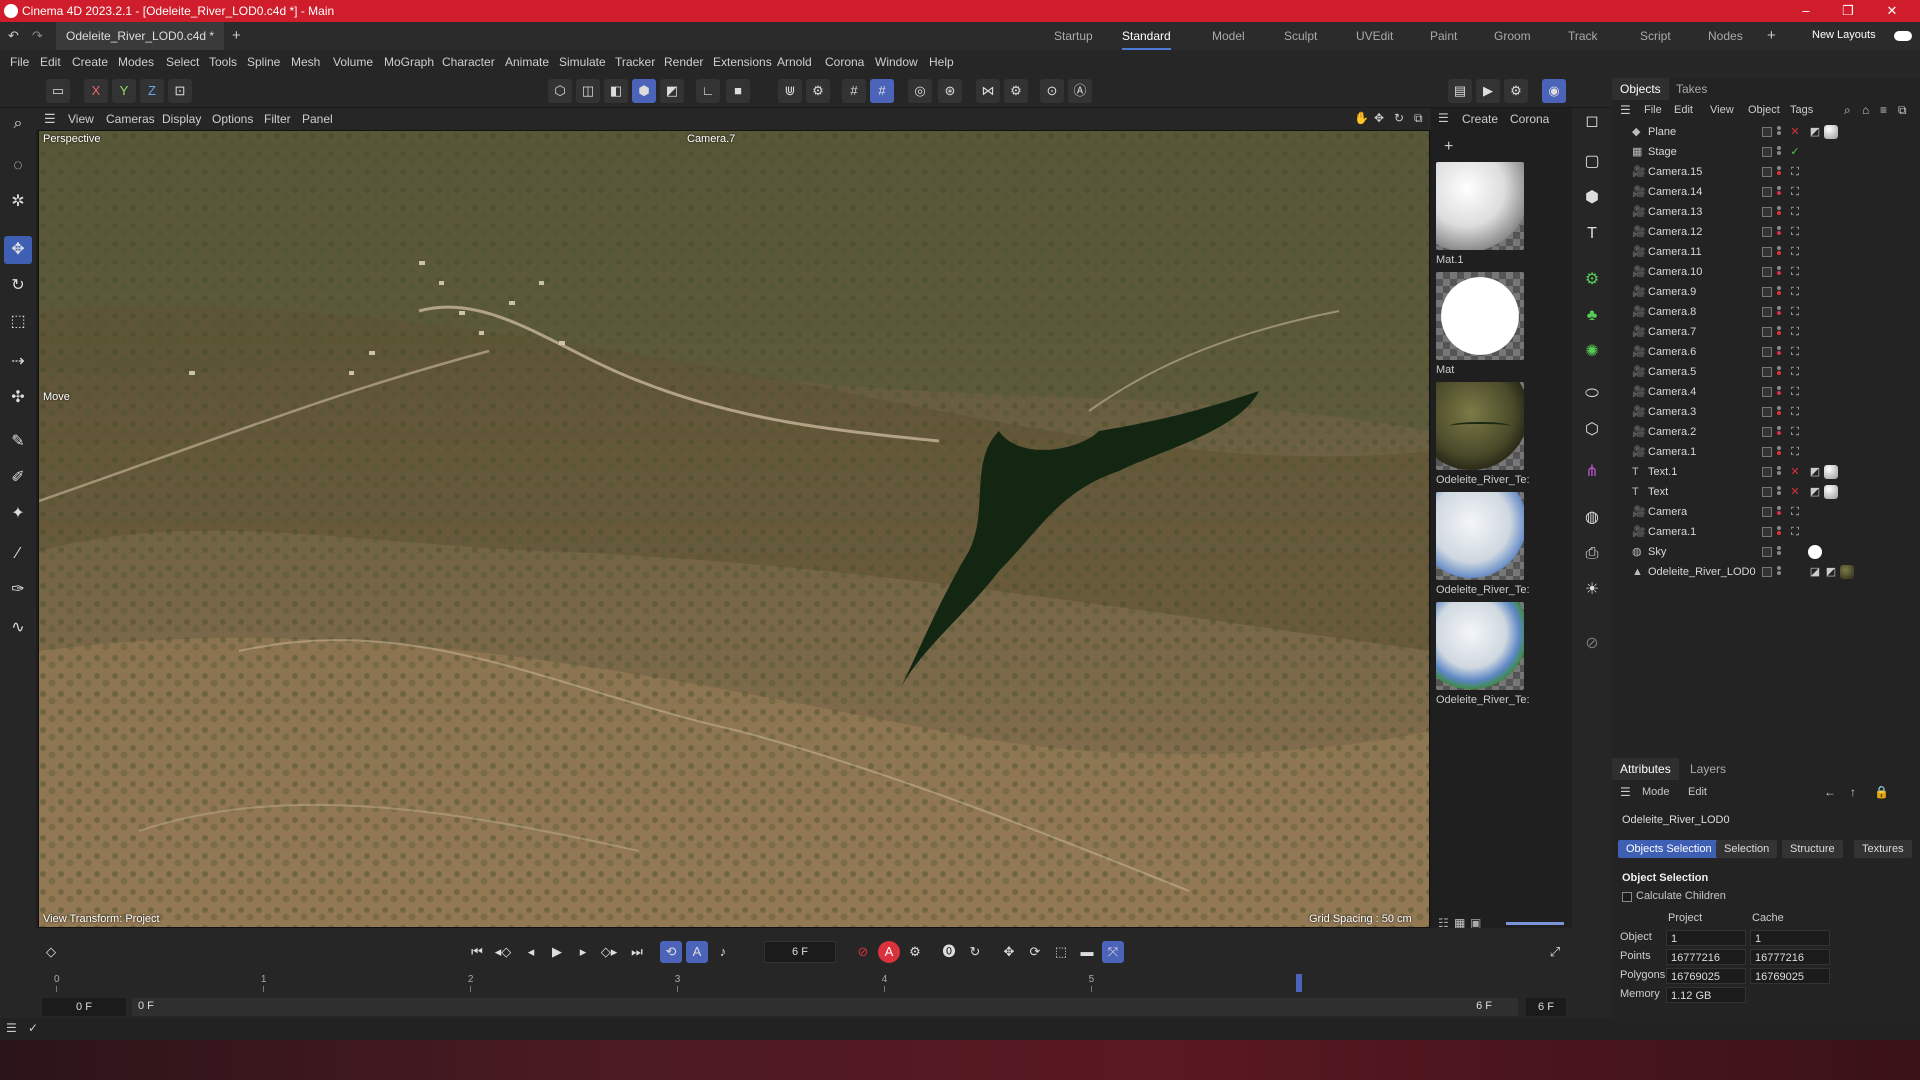 The height and width of the screenshot is (1080, 1920). I want to click on selection-filter-icon: ▭, so click(58, 91).